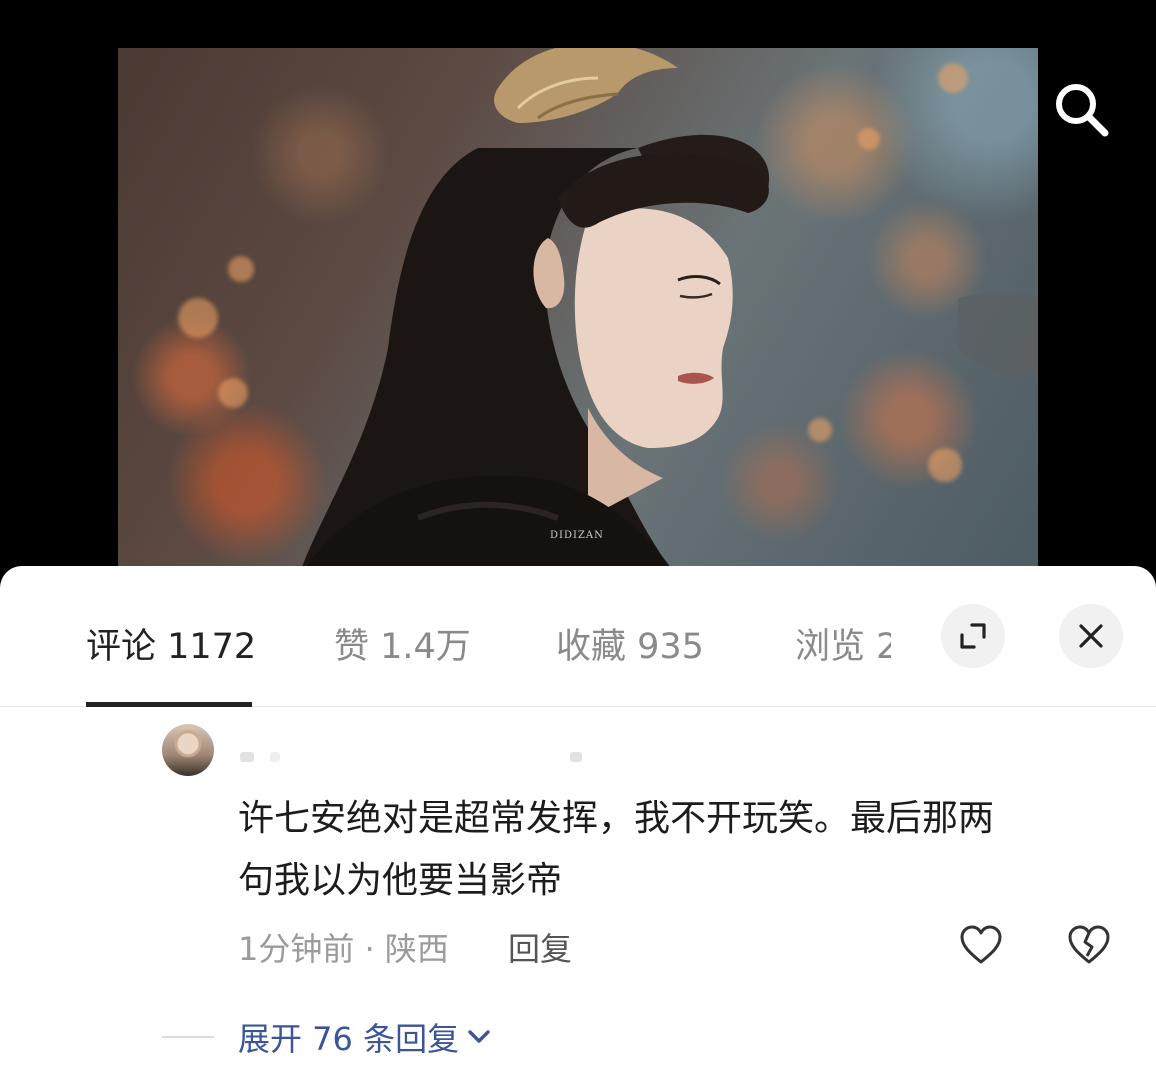 This screenshot has width=1156, height=1080. What do you see at coordinates (402, 643) in the screenshot?
I see `tab-likes: 赞 1.4万` at bounding box center [402, 643].